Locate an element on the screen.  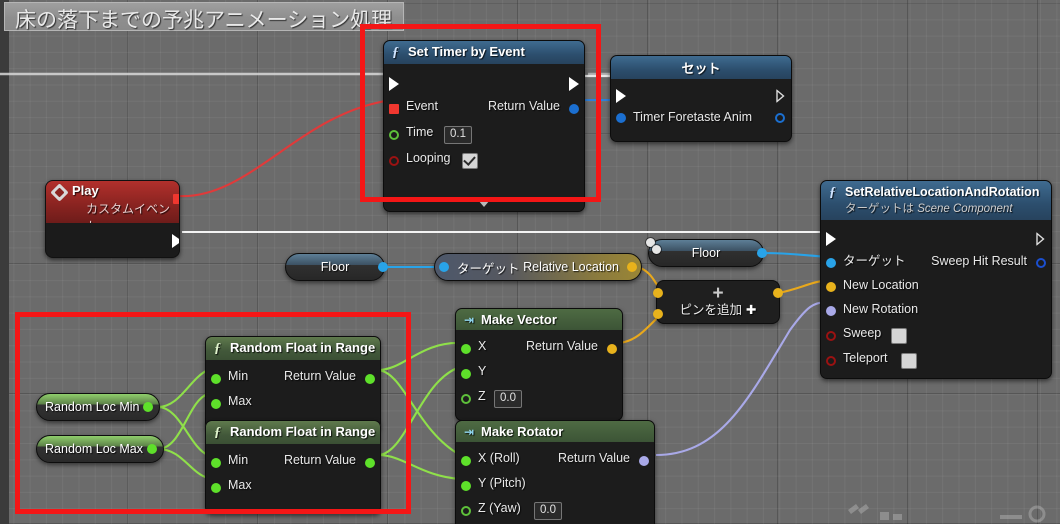
pin-label-new-rotation: New Rotation is located at coordinates (881, 309).